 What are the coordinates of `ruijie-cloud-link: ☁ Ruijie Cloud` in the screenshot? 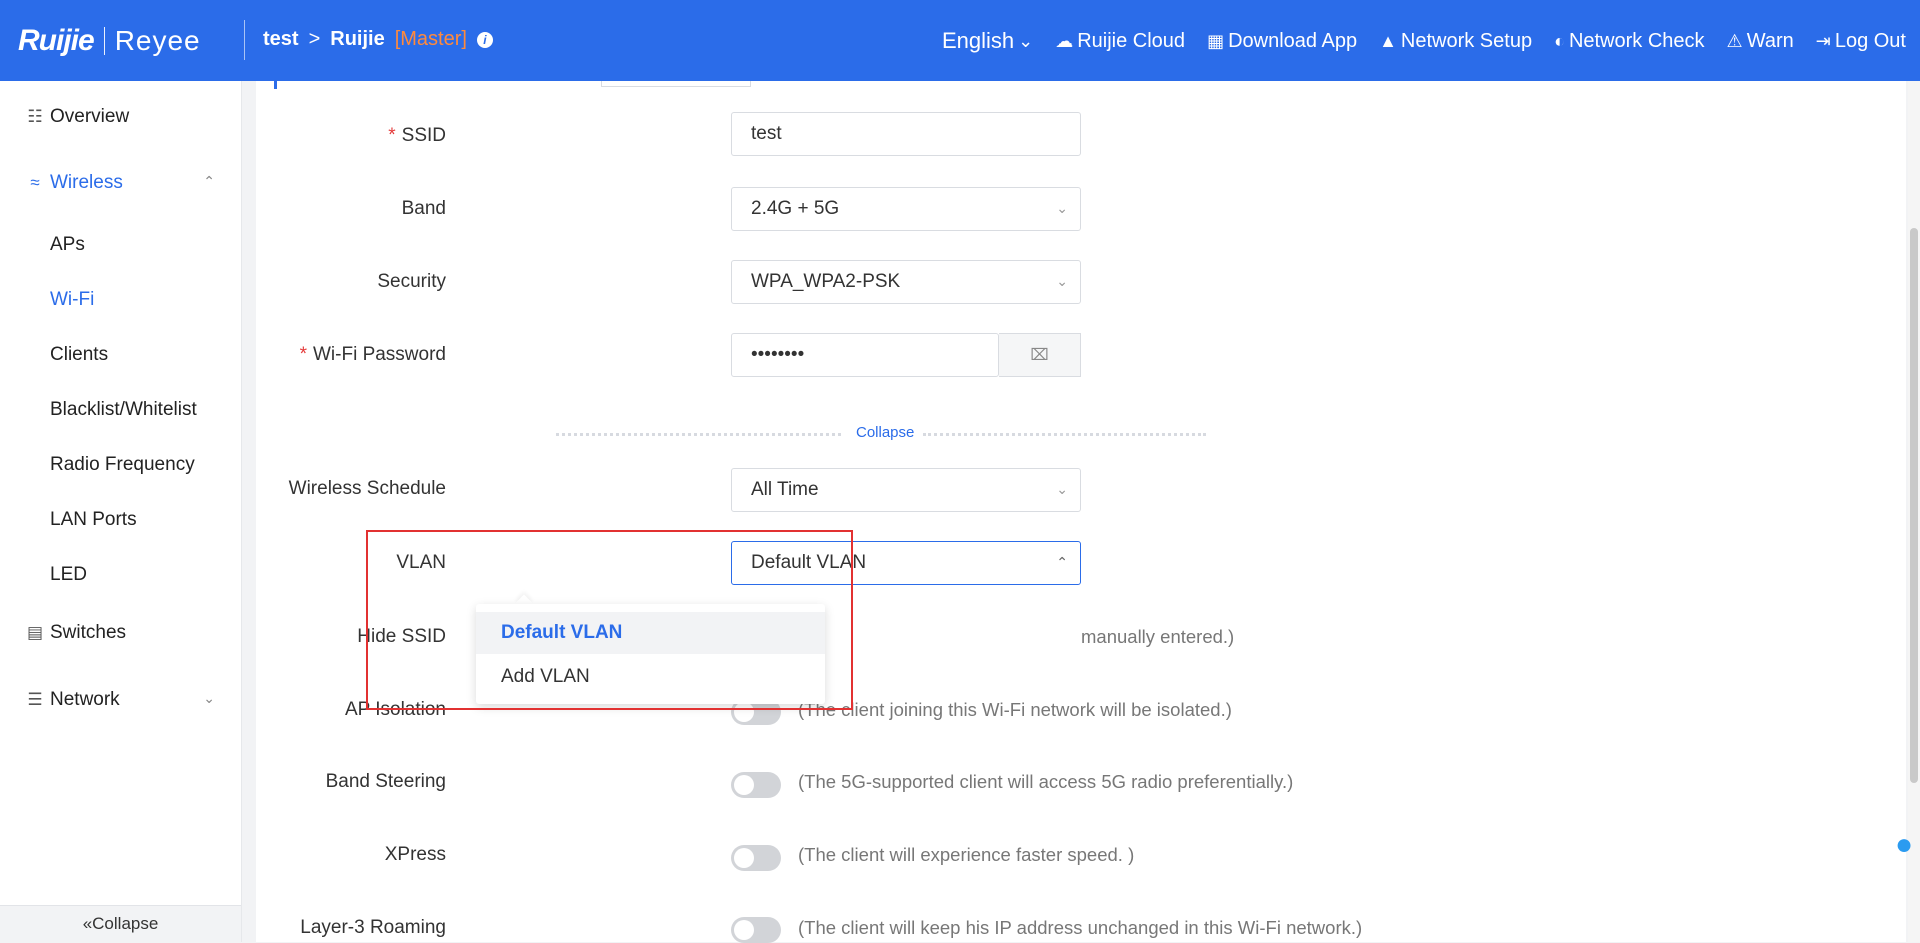 It's located at (1120, 41).